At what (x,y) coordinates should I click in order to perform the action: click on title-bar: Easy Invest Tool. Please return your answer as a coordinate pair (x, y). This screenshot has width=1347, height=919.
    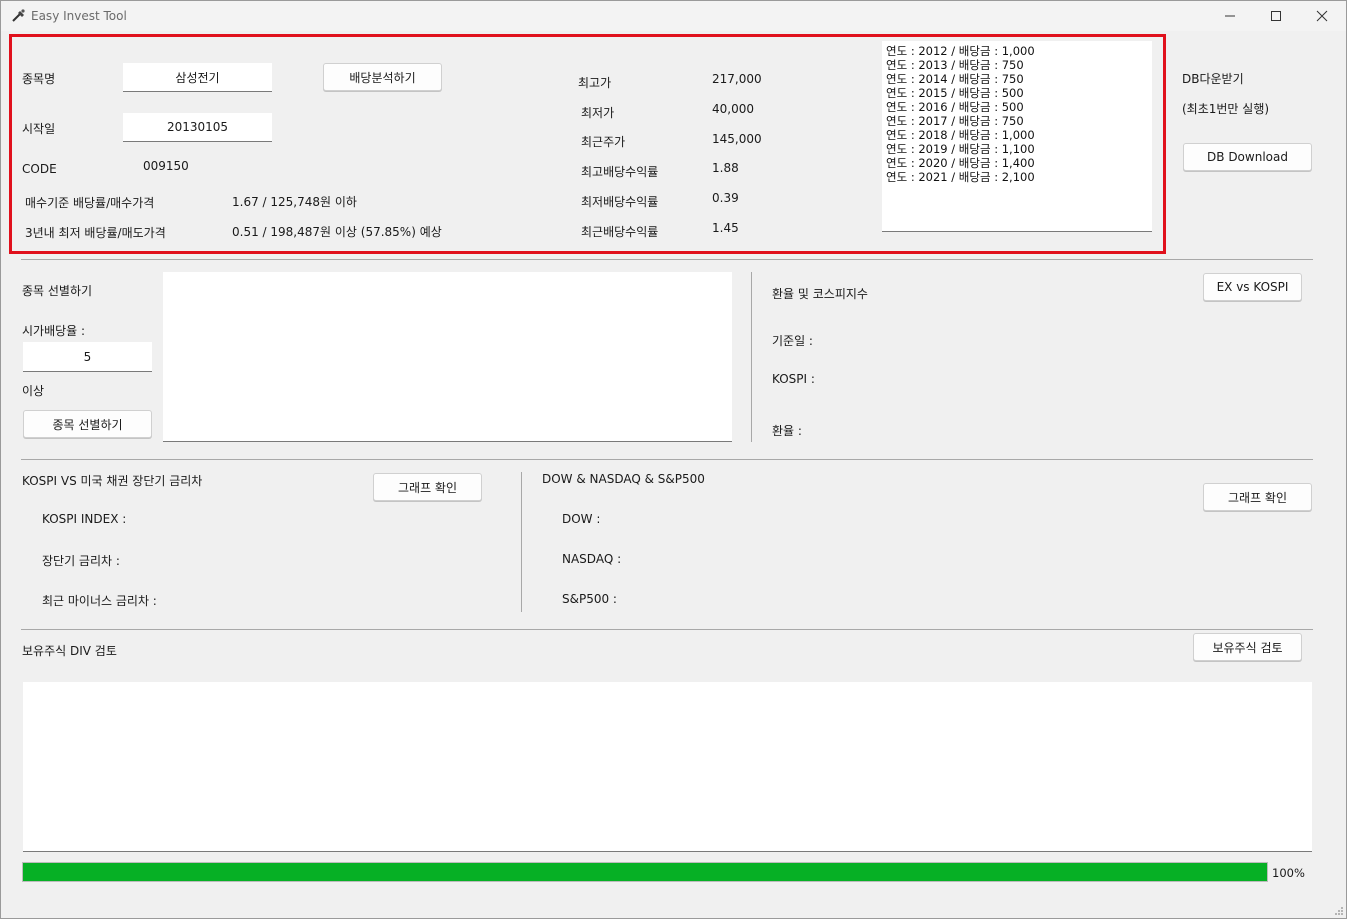
    Looking at the image, I should click on (673, 16).